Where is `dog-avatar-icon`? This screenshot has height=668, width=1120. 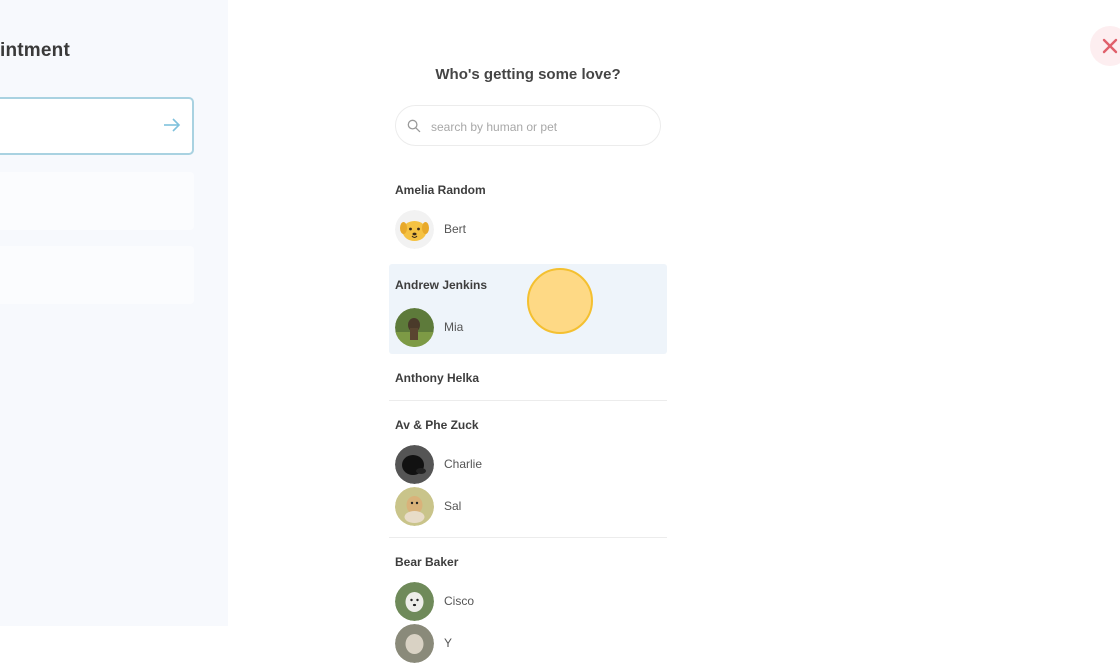 dog-avatar-icon is located at coordinates (414, 229).